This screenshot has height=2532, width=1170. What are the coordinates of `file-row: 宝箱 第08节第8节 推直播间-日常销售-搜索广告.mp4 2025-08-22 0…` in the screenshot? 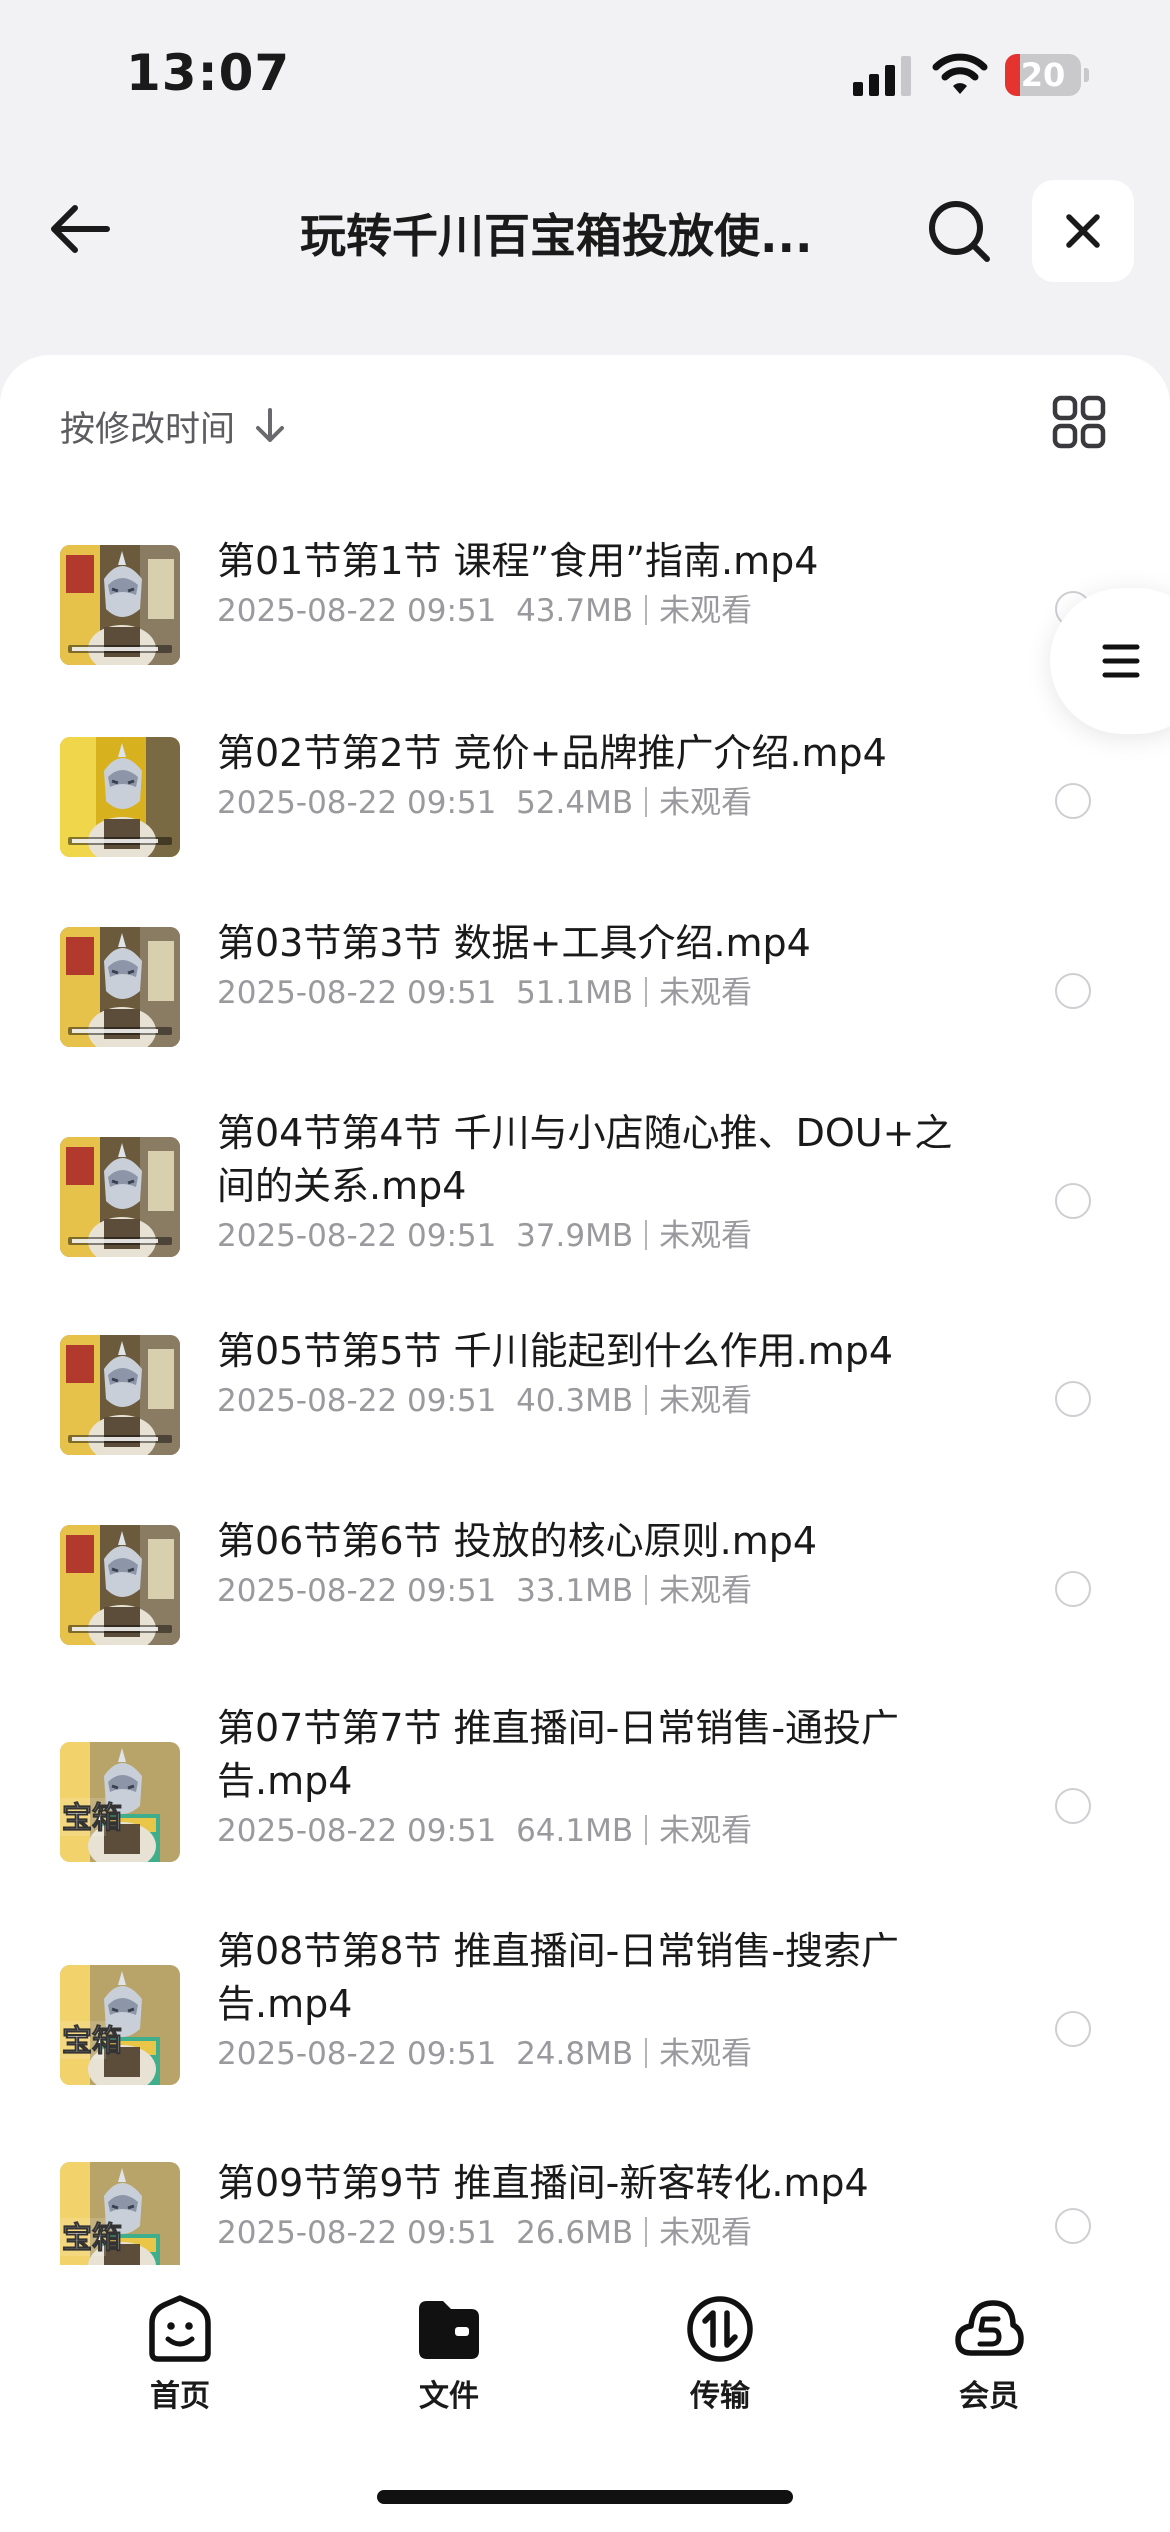 It's located at (585, 2025).